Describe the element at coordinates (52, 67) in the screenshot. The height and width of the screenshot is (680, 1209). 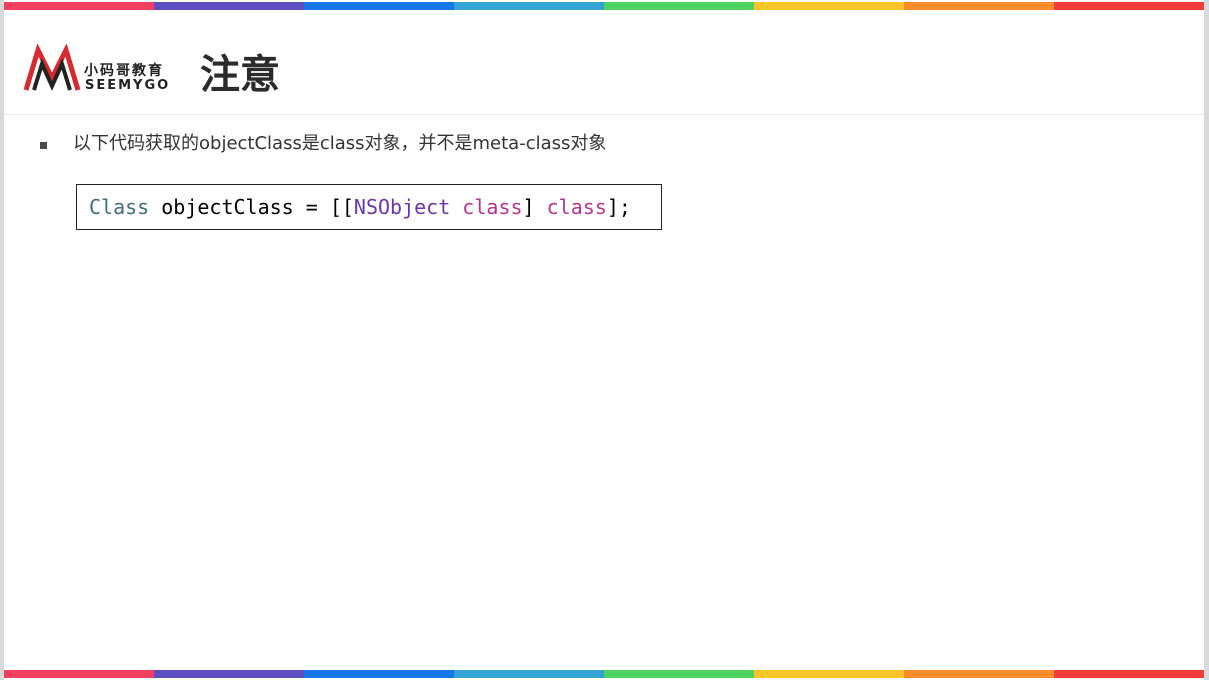
I see `logo-m-icon` at that location.